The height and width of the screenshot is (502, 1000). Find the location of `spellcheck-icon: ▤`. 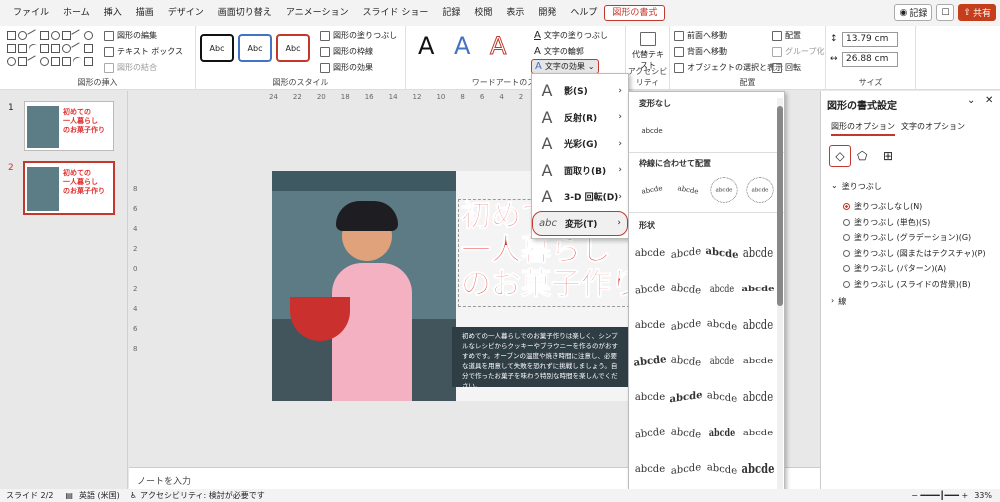

spellcheck-icon: ▤ is located at coordinates (69, 495).